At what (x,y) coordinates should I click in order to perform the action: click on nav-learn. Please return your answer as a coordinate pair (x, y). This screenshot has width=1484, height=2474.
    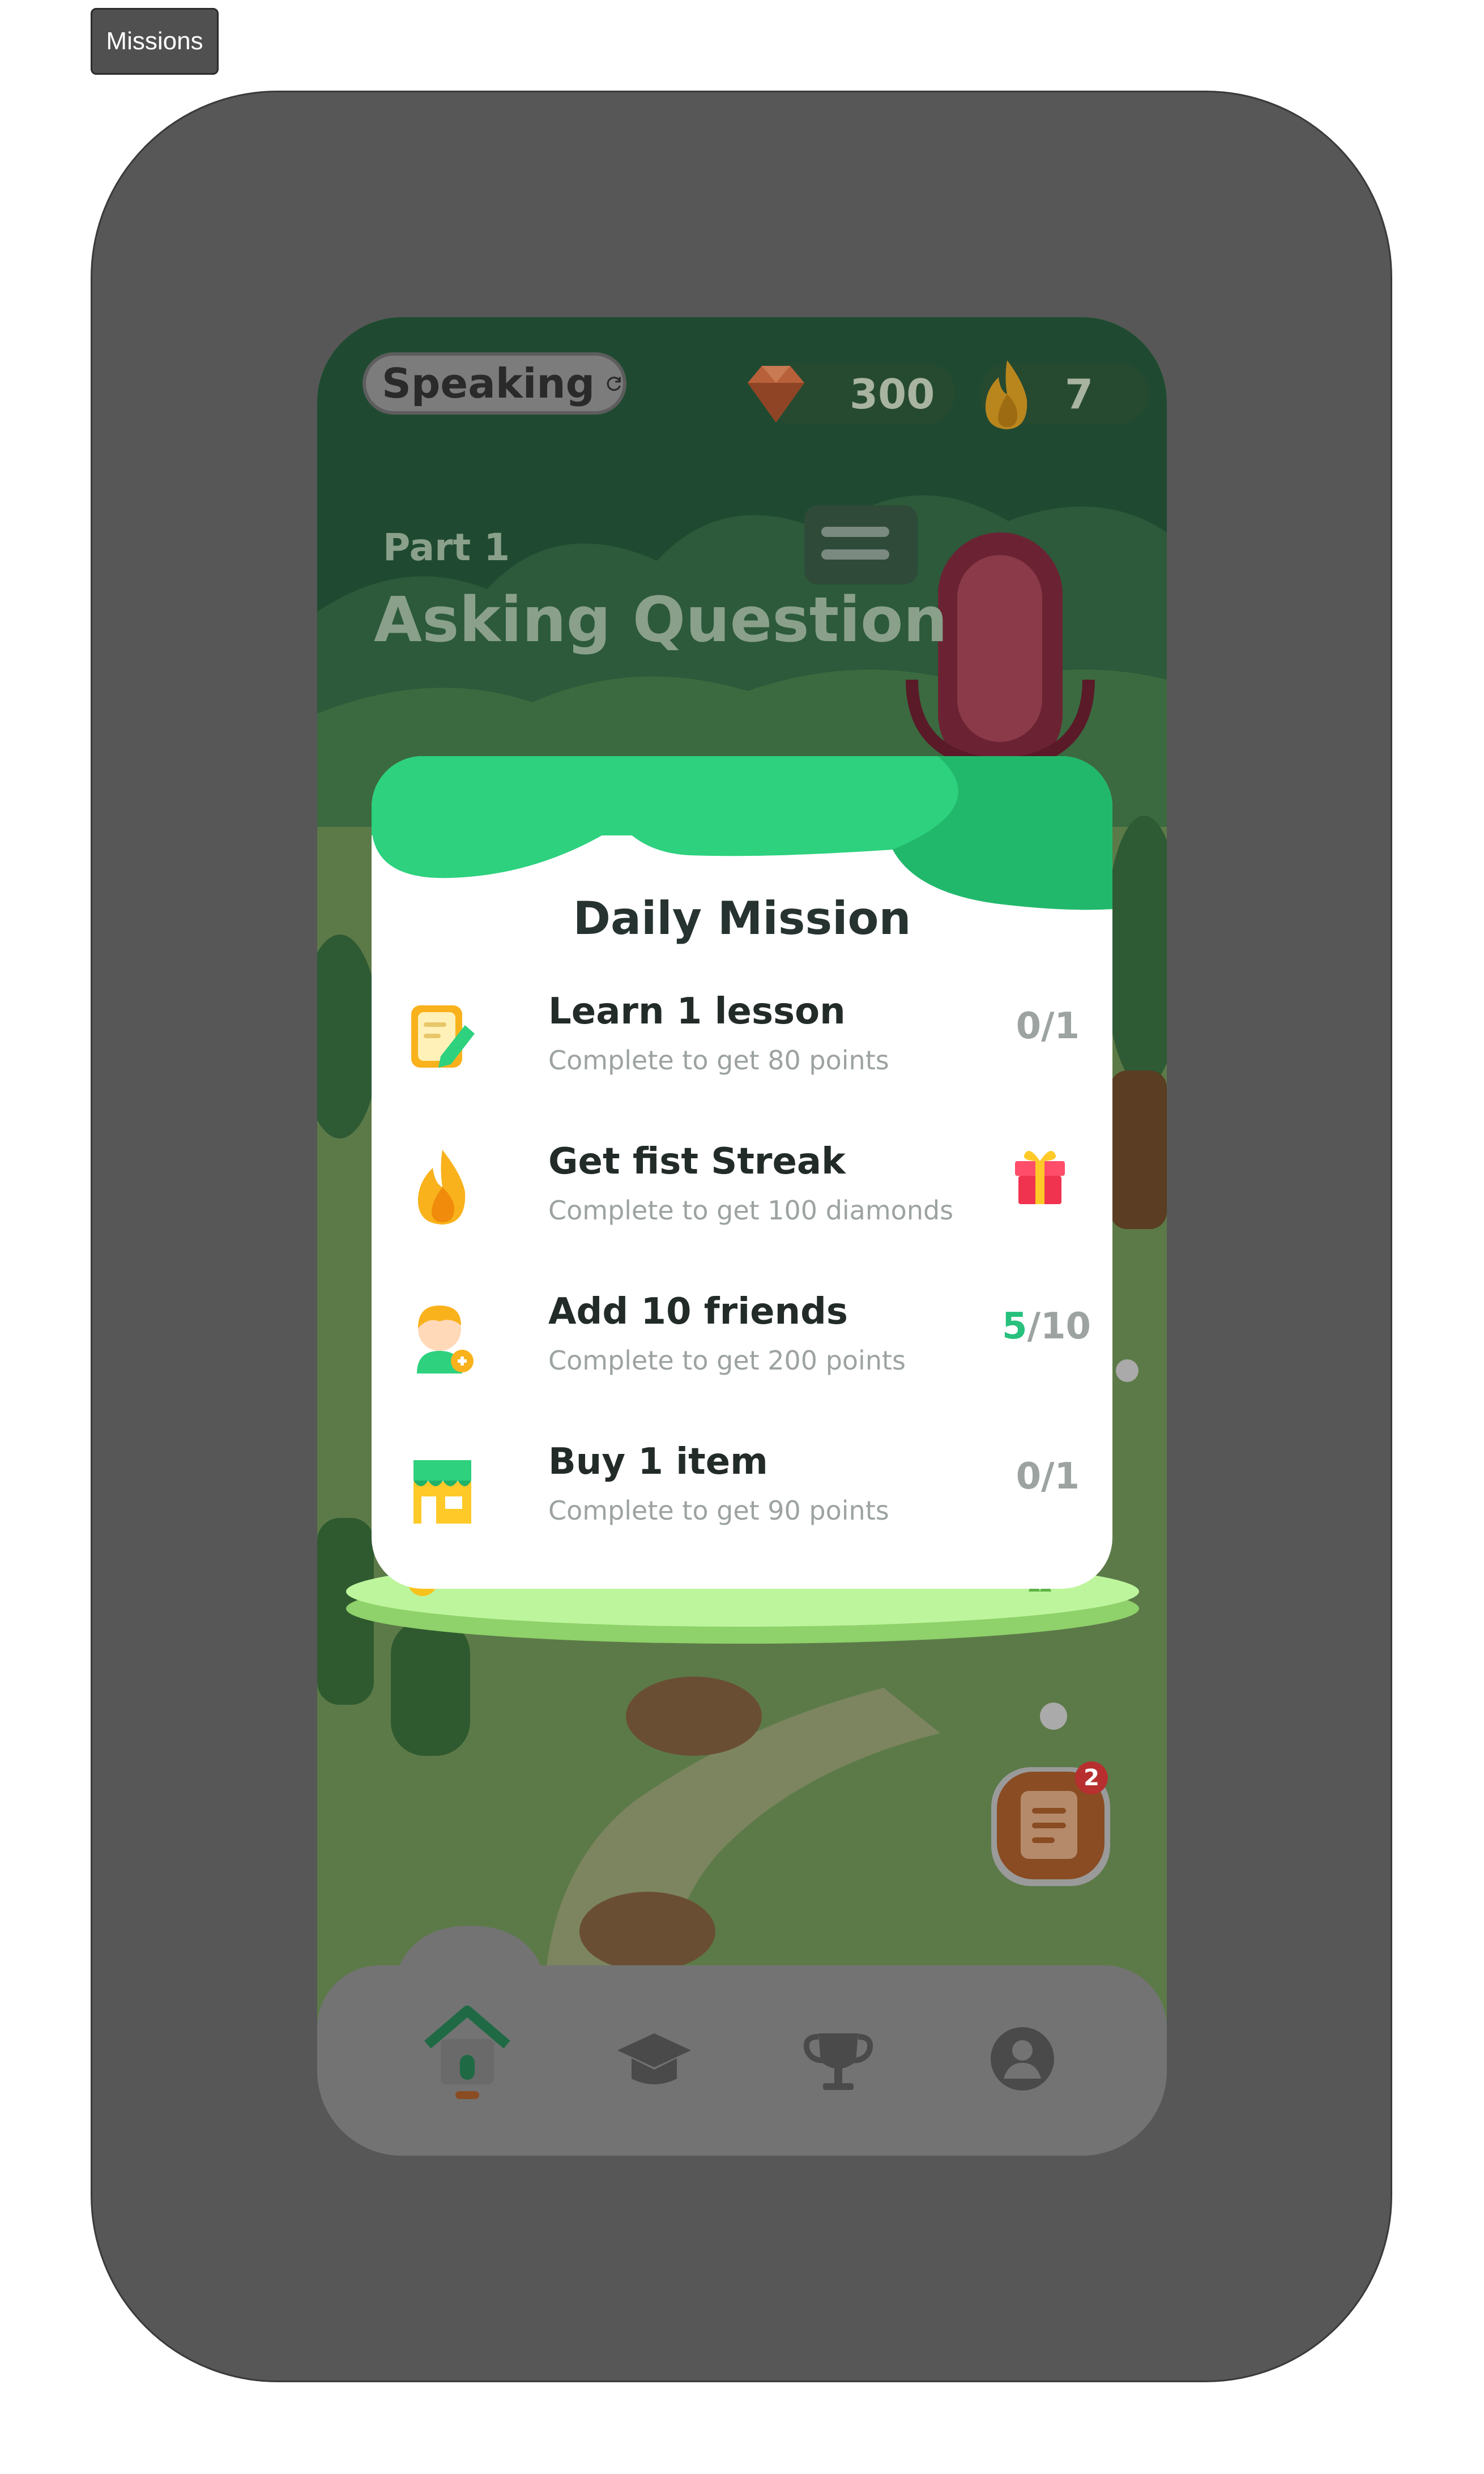
    Looking at the image, I should click on (654, 2053).